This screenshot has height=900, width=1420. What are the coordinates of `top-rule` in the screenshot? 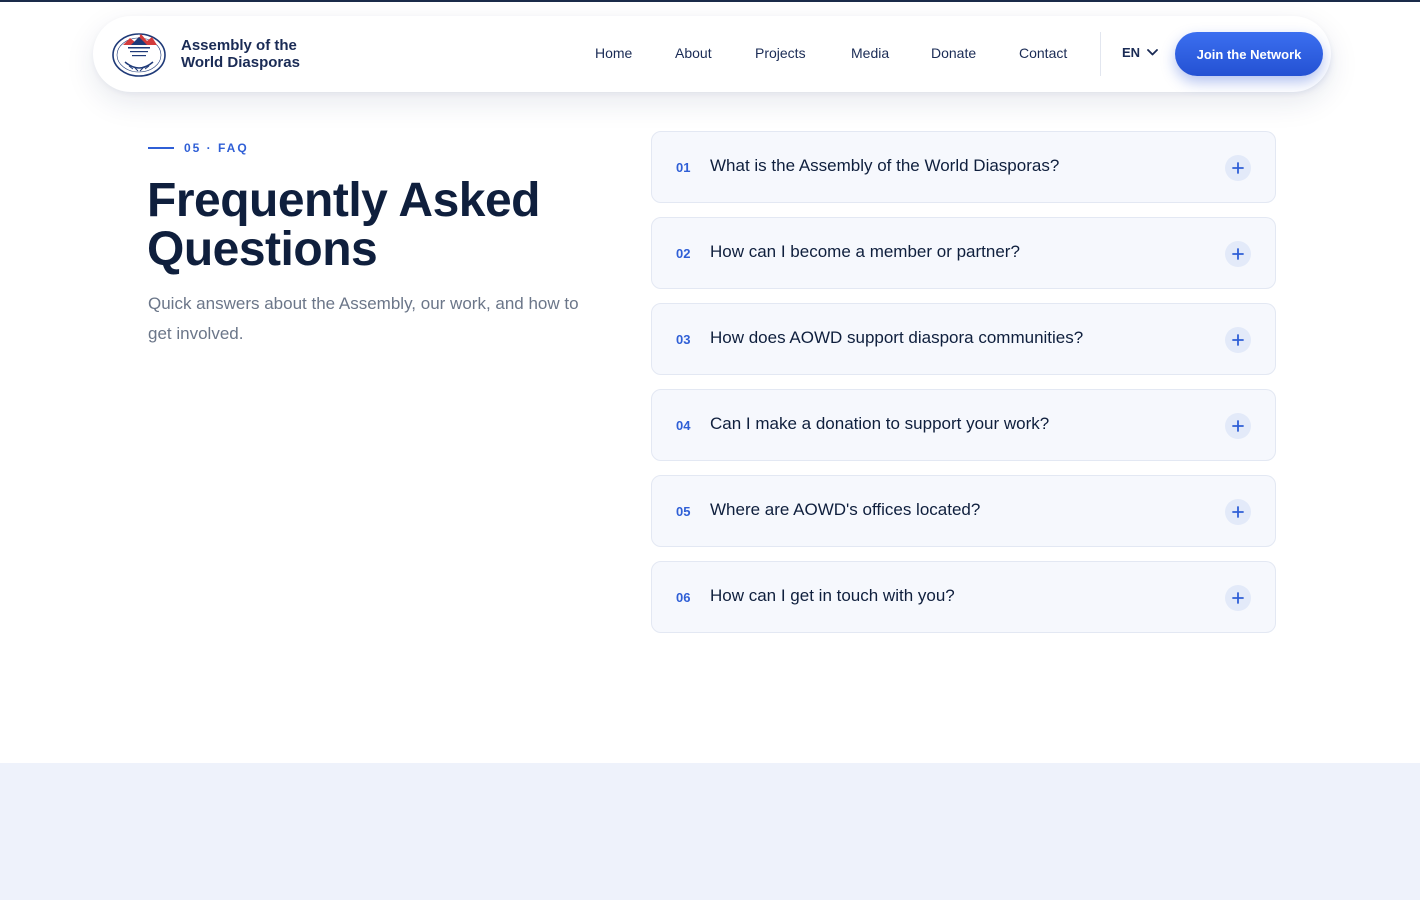 It's located at (710, 1).